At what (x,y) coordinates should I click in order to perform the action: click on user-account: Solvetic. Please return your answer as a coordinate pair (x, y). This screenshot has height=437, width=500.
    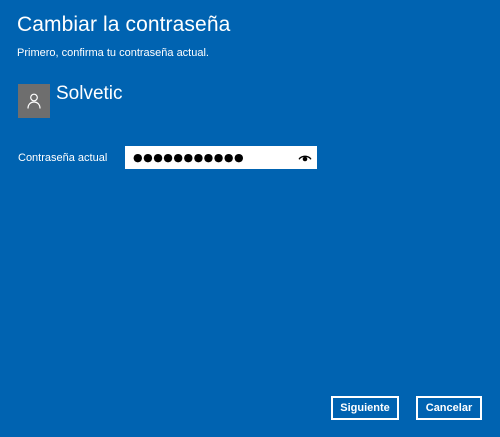
    Looking at the image, I should click on (70, 101).